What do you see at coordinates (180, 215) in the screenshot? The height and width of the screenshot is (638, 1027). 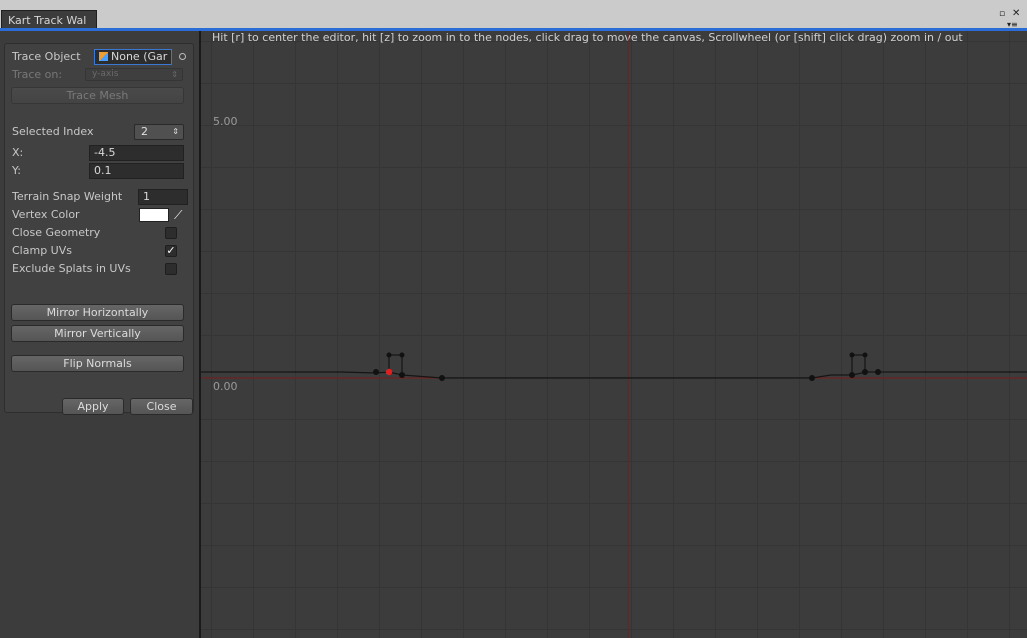 I see `eyedropper-icon: ⟋` at bounding box center [180, 215].